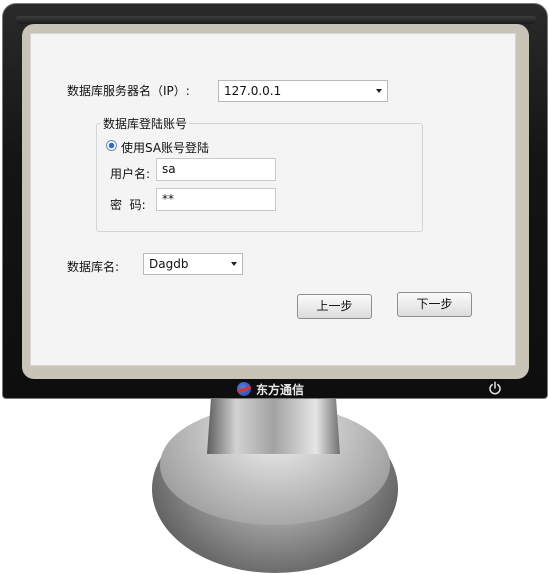  Describe the element at coordinates (165, 147) in the screenshot. I see `sa-login-radio-label: 使用SA账号登陆` at that location.